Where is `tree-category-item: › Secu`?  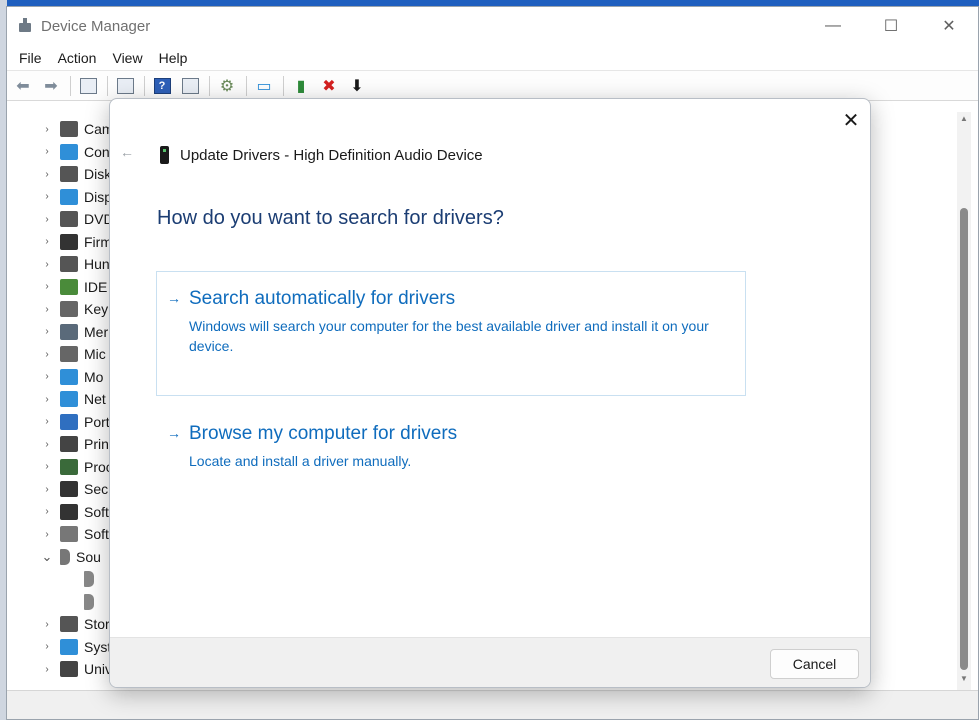
tree-category-item: › Secu is located at coordinates (62, 489).